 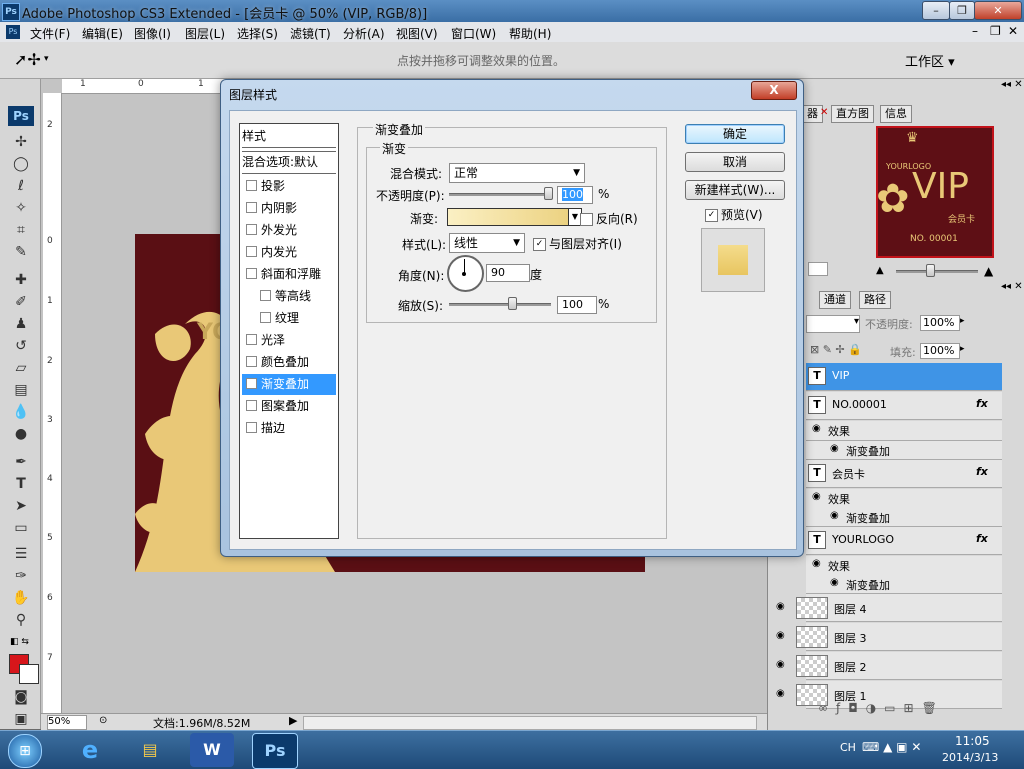 What do you see at coordinates (818, 269) in the screenshot?
I see `nav-zoom-field` at bounding box center [818, 269].